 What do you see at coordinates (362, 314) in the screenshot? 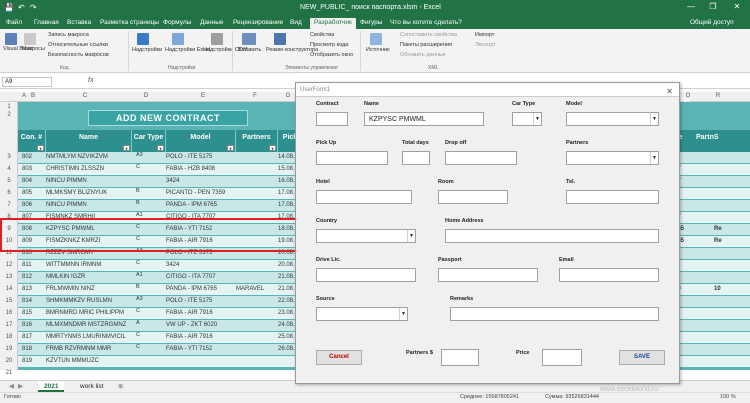
I see `source-dropdown: ▼` at bounding box center [362, 314].